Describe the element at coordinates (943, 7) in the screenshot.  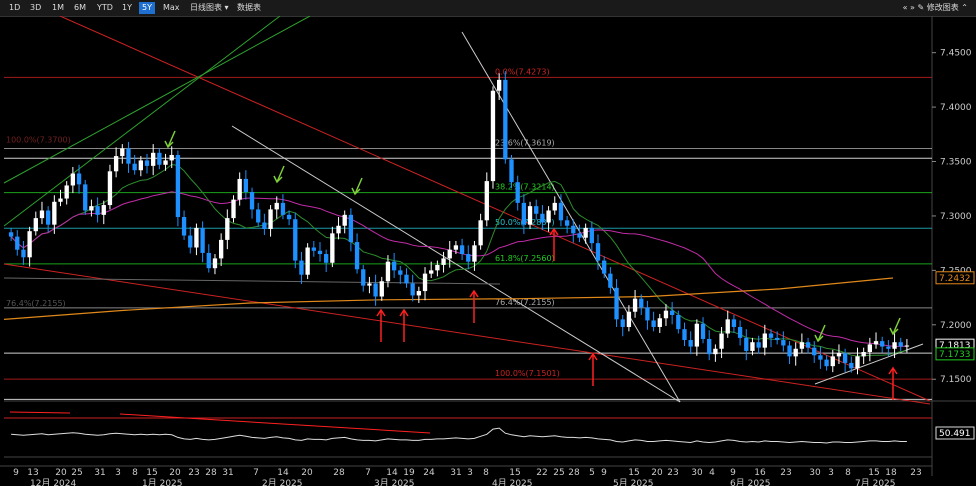
I see `edit-chart-label: 修改图表` at that location.